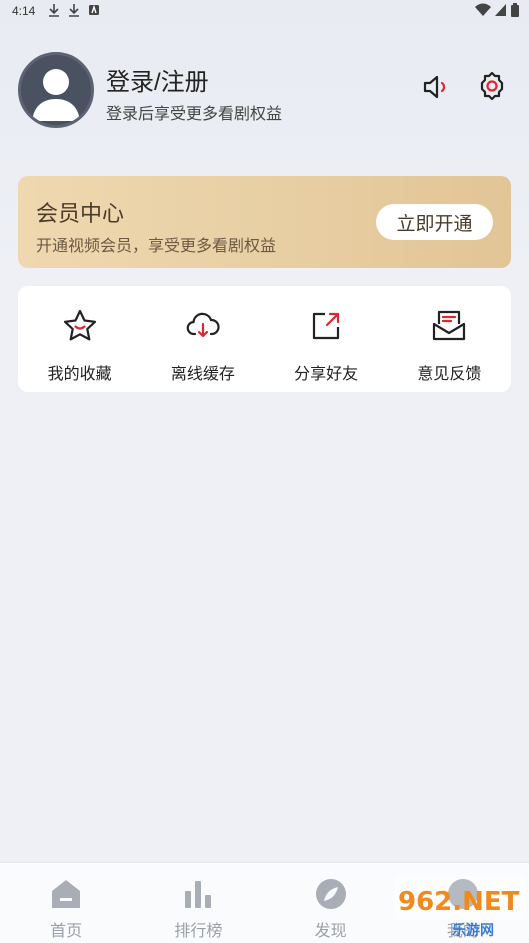 Image resolution: width=529 pixels, height=943 pixels. What do you see at coordinates (264, 222) in the screenshot?
I see `vip-center-card: 会员中心 开通视频会员，享受更多看剧权益 立即开通` at bounding box center [264, 222].